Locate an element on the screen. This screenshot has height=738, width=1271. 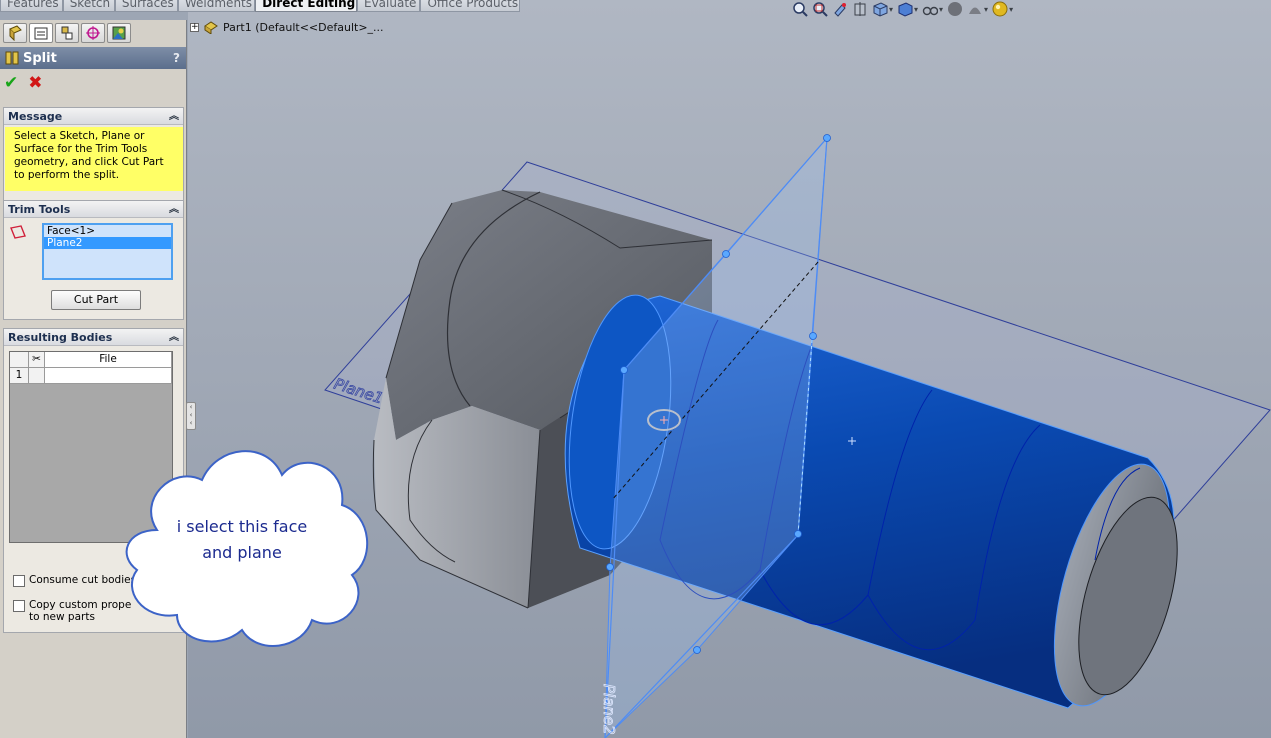
callout-line2: and plane is located at coordinates (242, 552).